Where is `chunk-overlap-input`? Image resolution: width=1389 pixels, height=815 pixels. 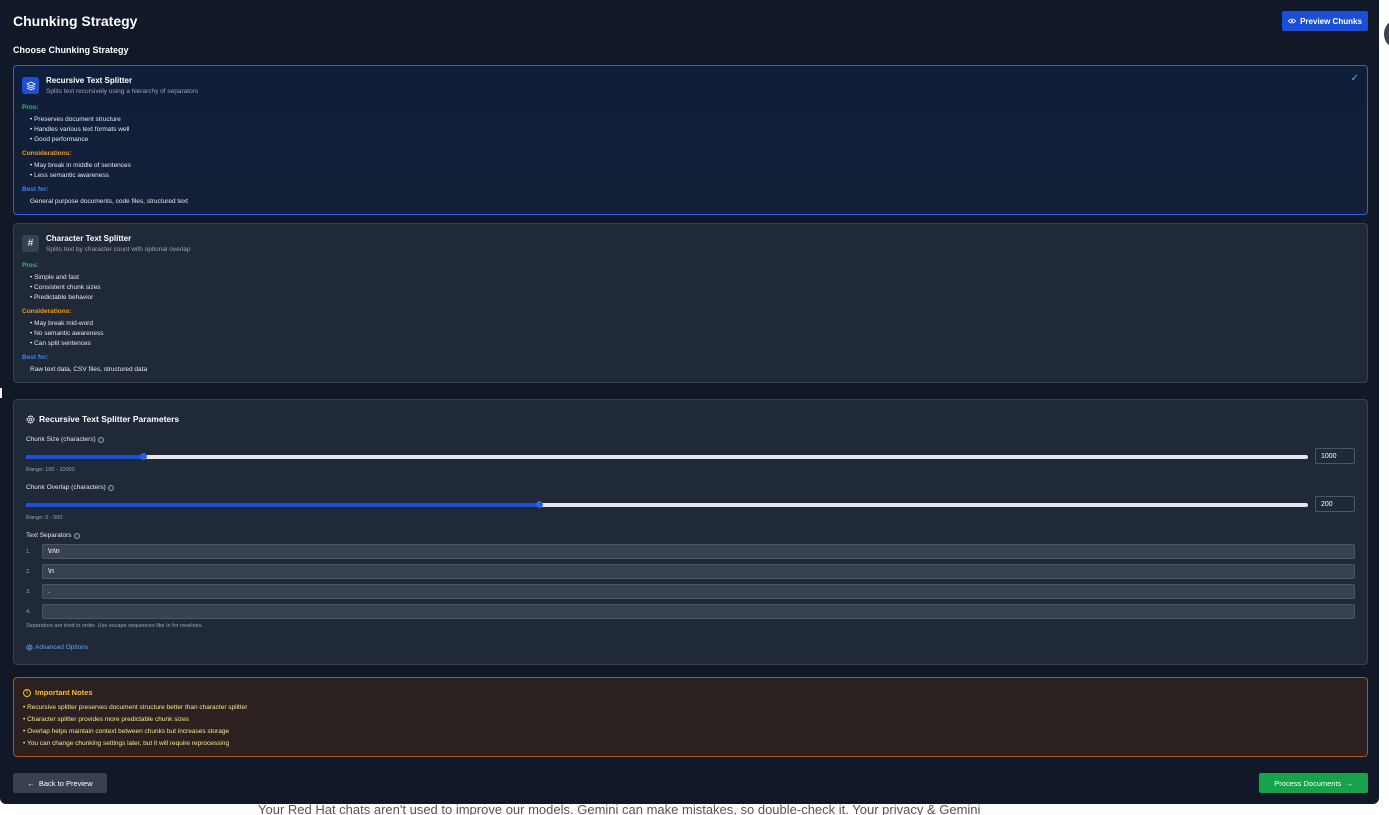
chunk-overlap-input is located at coordinates (1335, 504).